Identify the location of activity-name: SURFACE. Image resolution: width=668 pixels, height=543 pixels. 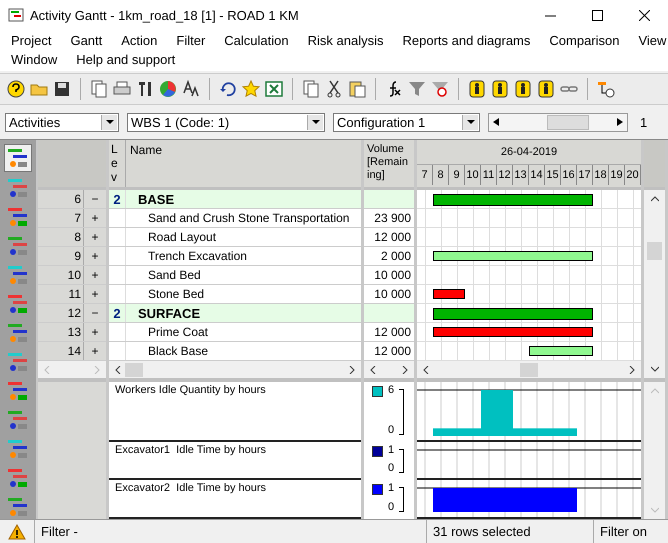
(168, 313).